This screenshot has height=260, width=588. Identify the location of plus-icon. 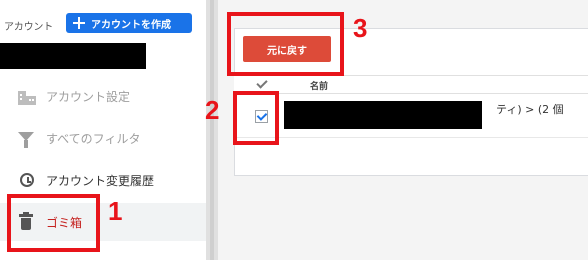
(77, 23).